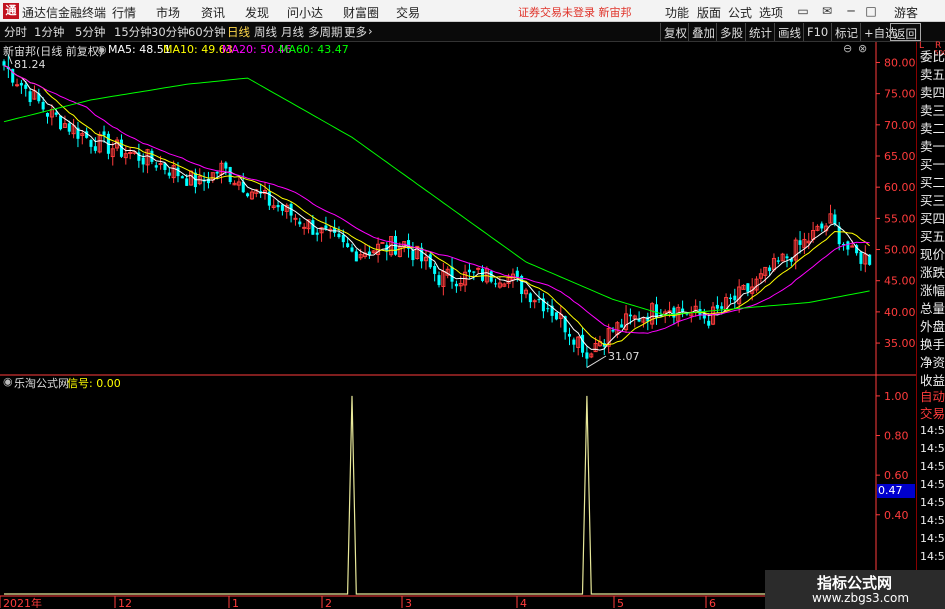 The width and height of the screenshot is (945, 609). Describe the element at coordinates (133, 32) in the screenshot. I see `period-tab-15min: 15分钟` at that location.